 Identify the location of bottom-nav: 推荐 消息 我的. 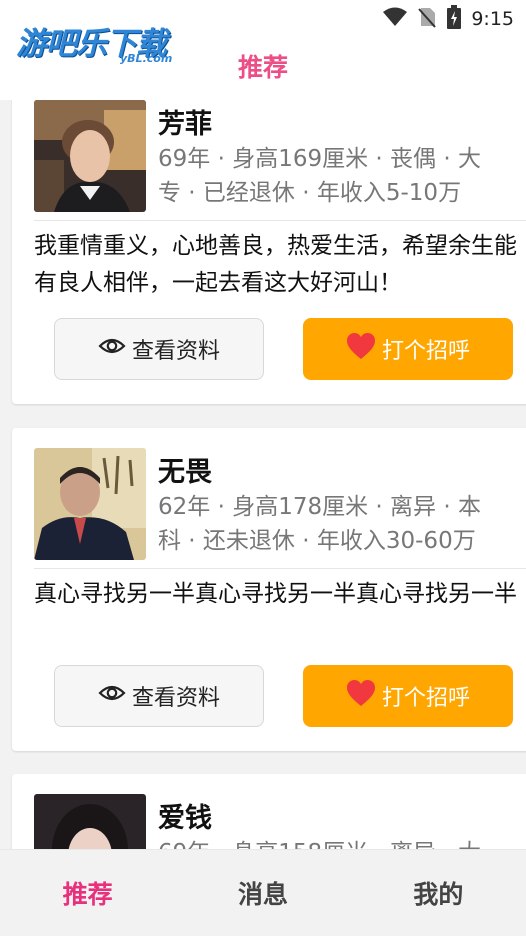
(263, 892).